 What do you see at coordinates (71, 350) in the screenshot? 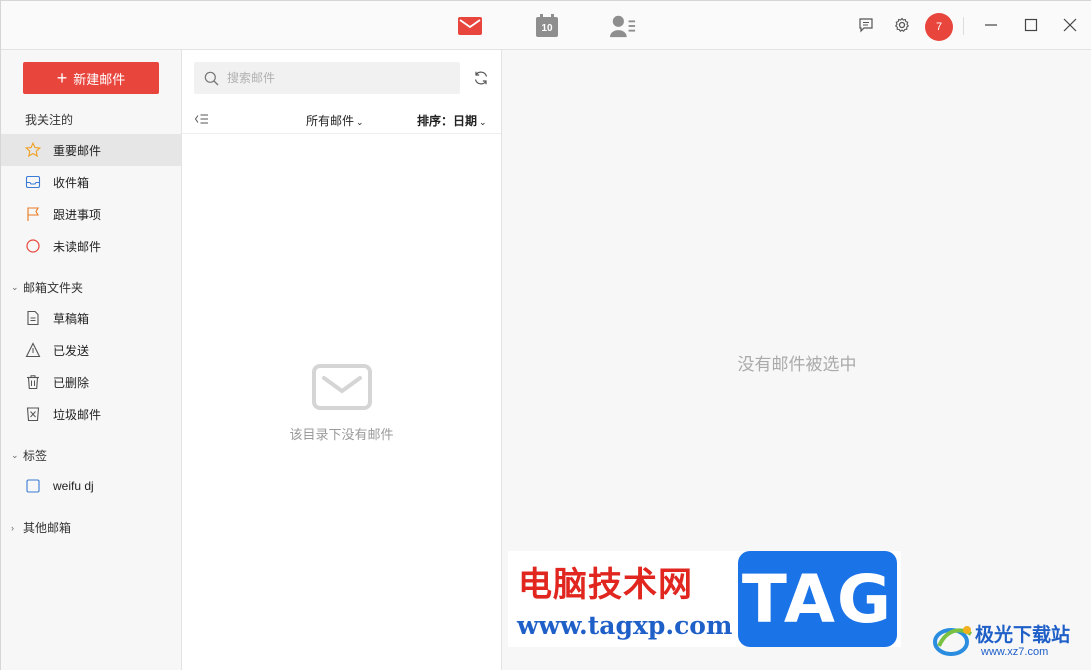
I see `sidebar-item-label: 已发送` at bounding box center [71, 350].